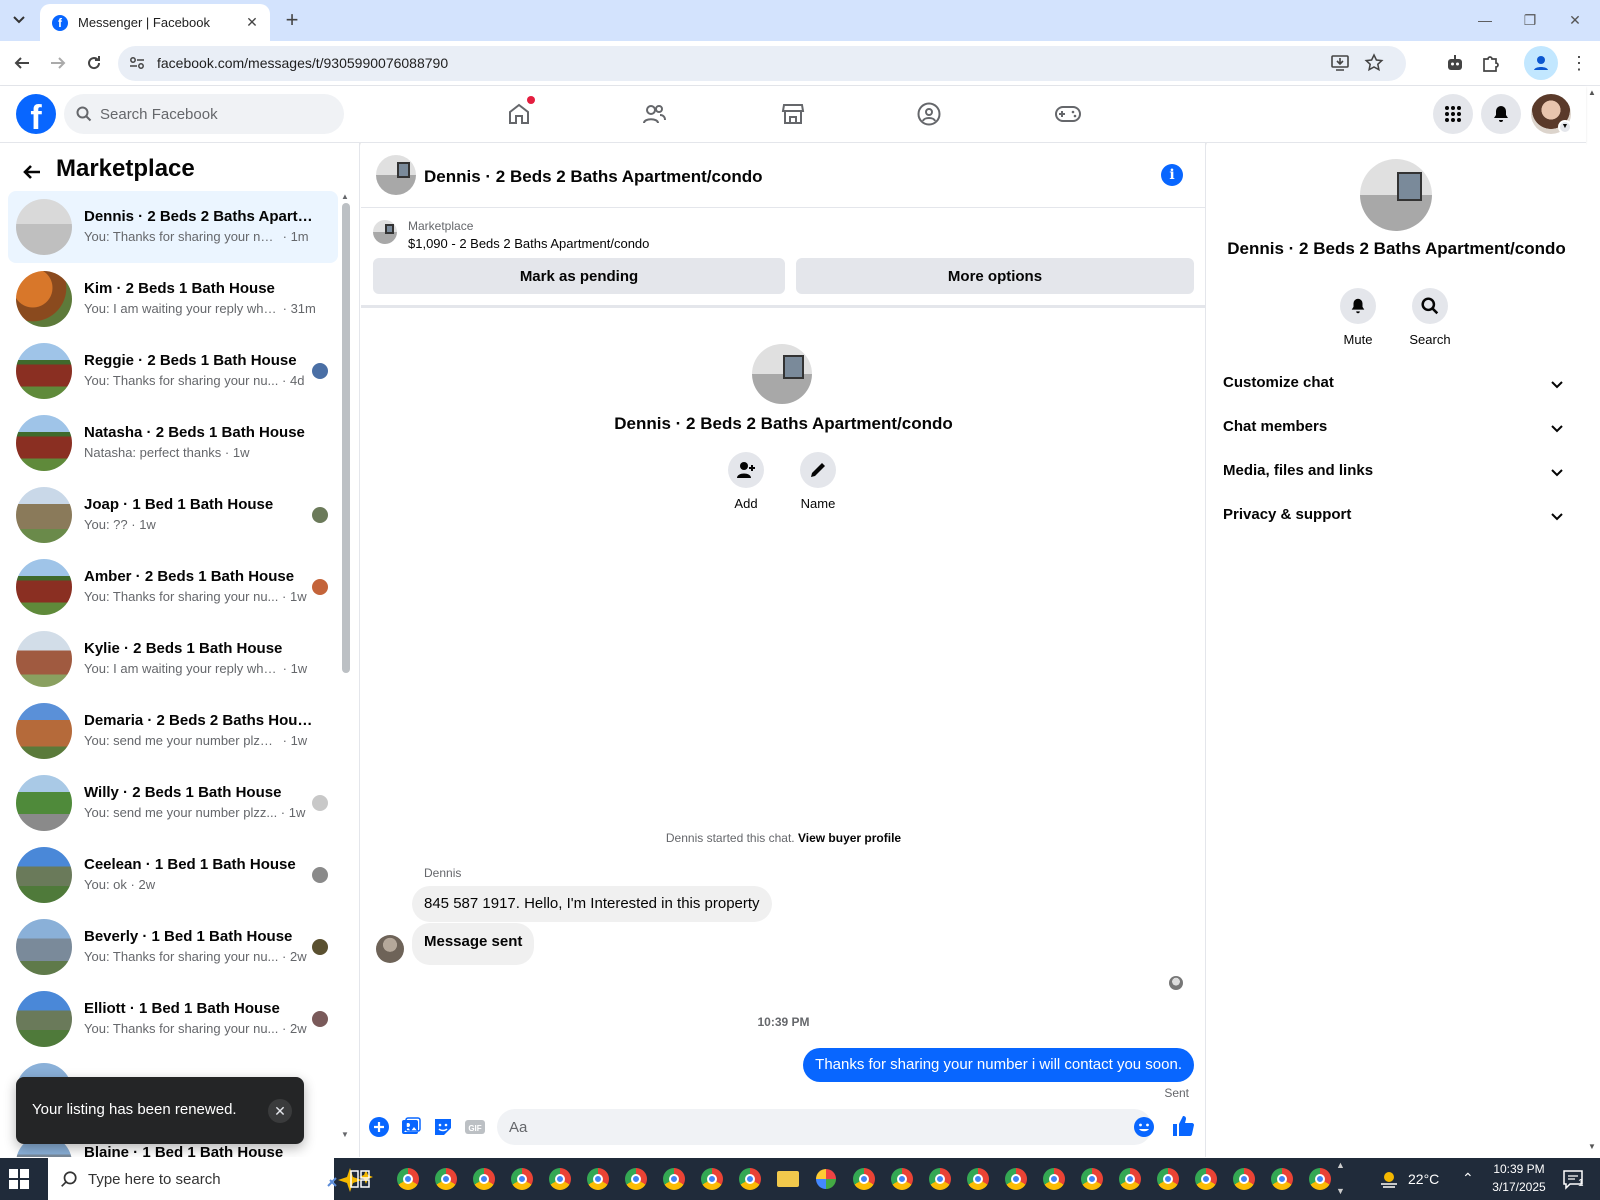  What do you see at coordinates (995, 276) in the screenshot?
I see `more-options-button: More options` at bounding box center [995, 276].